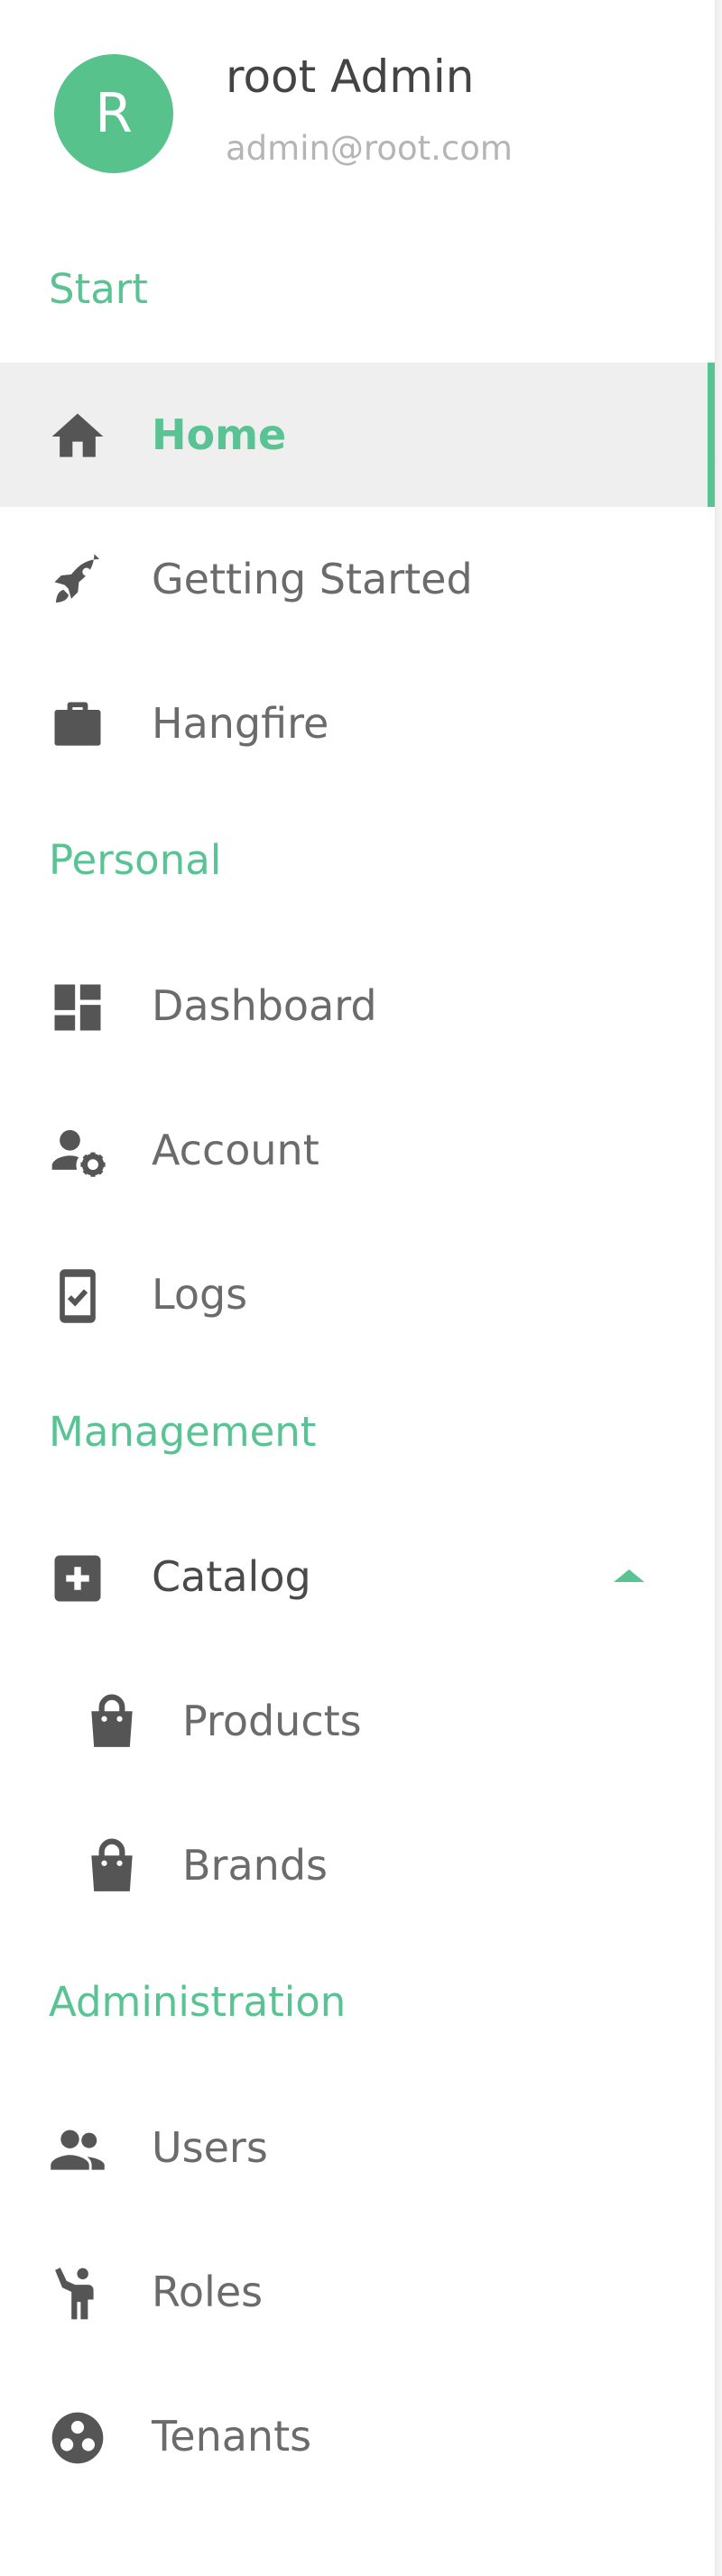 This screenshot has width=722, height=2576. I want to click on nav-item-label: Roles, so click(208, 2292).